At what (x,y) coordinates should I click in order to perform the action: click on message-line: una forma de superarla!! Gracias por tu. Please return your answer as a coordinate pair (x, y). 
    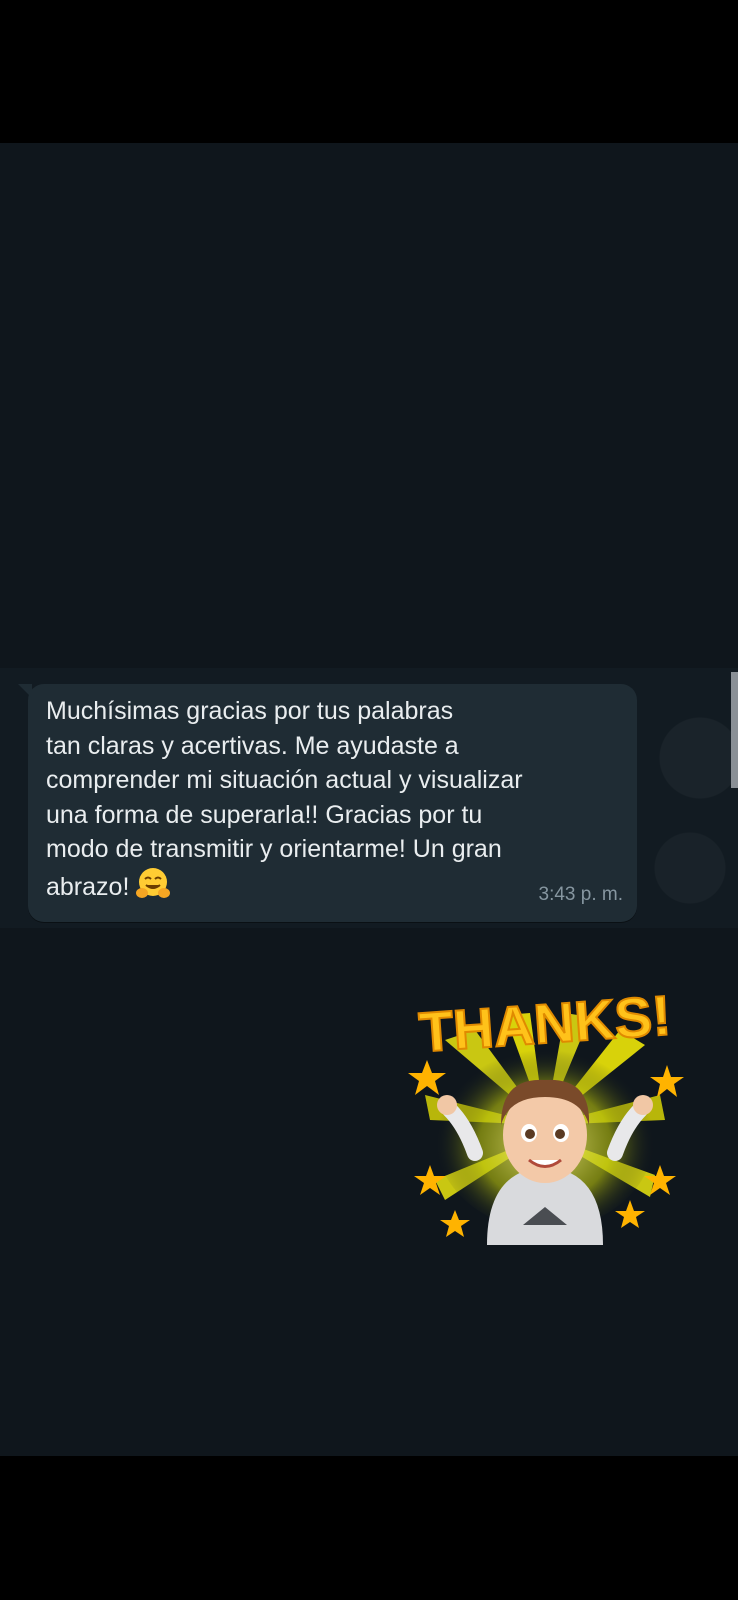
    Looking at the image, I should click on (264, 814).